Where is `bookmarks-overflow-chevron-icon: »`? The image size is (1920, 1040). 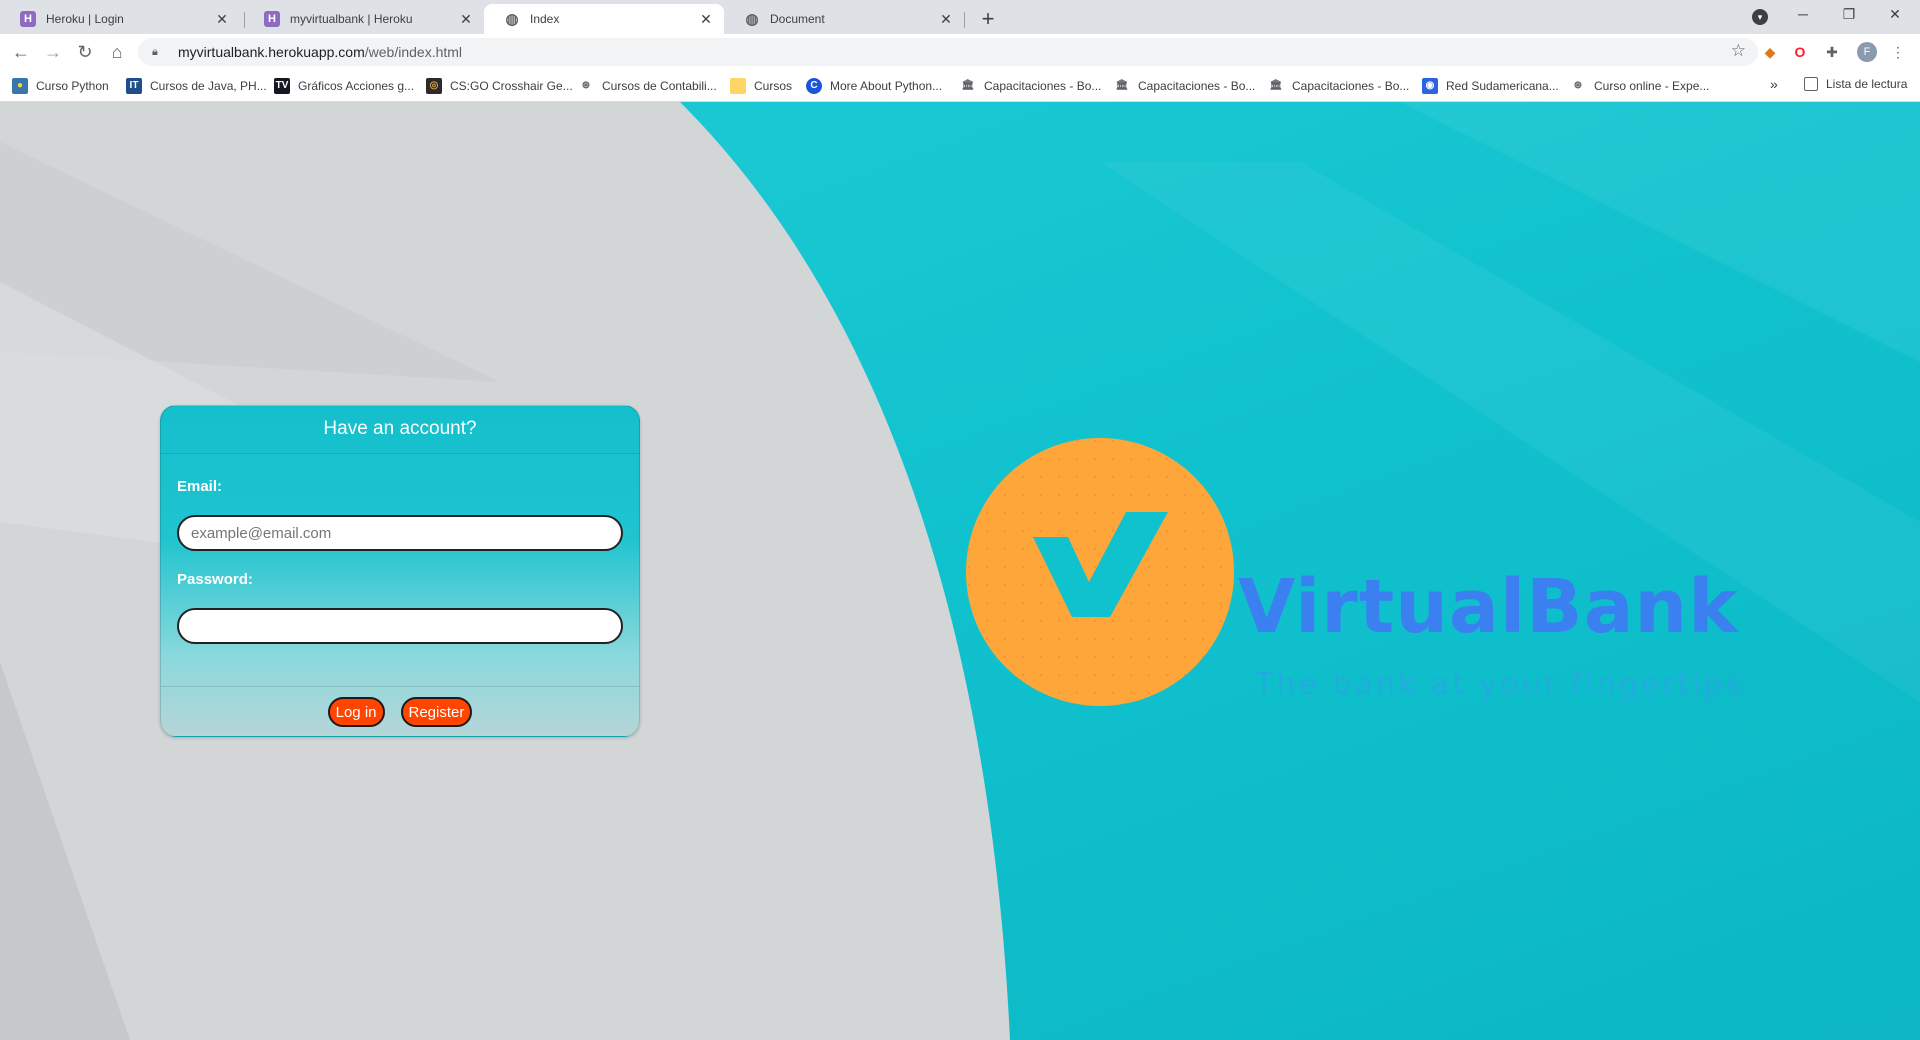 bookmarks-overflow-chevron-icon: » is located at coordinates (1774, 84).